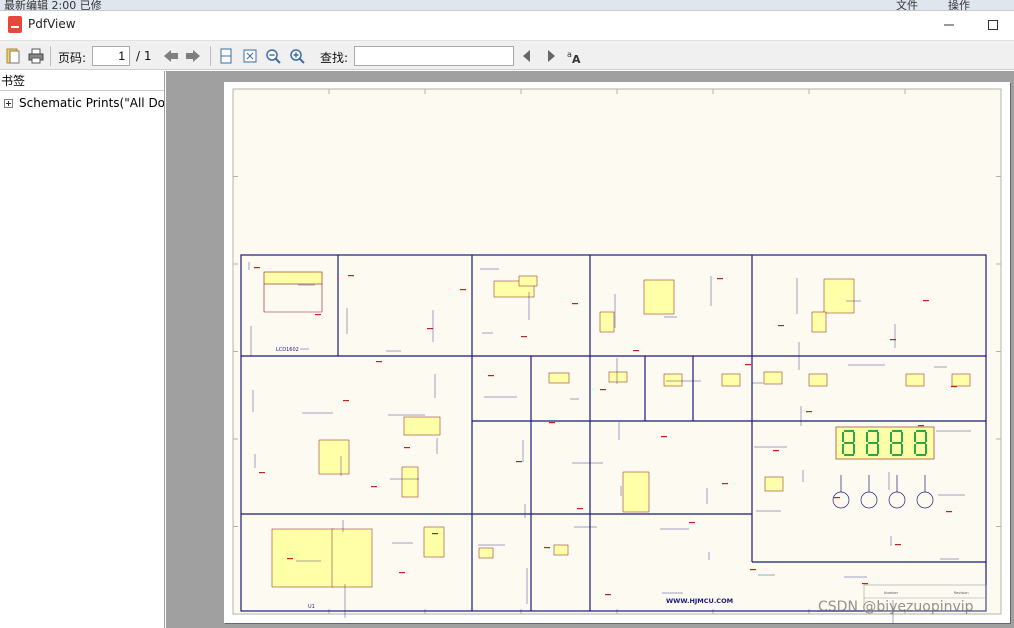 Image resolution: width=1014 pixels, height=628 pixels. I want to click on window-title: PdfView, so click(52, 24).